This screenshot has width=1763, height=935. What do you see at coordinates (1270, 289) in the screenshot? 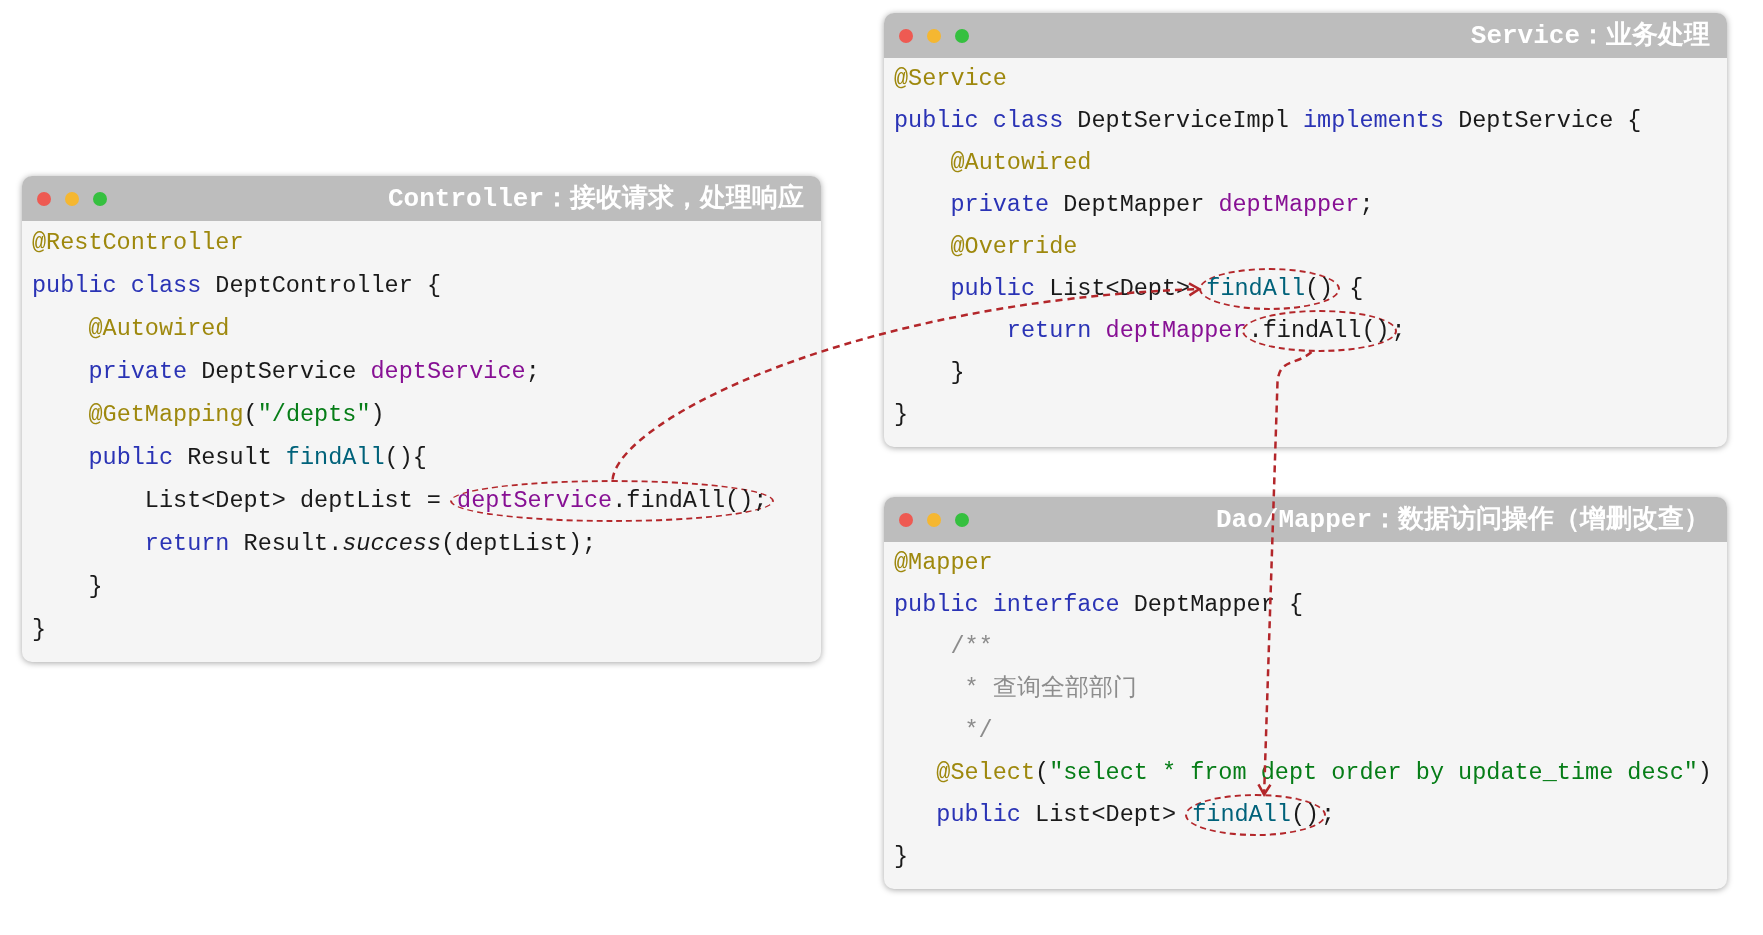
I see `circled-code: findAll()` at bounding box center [1270, 289].